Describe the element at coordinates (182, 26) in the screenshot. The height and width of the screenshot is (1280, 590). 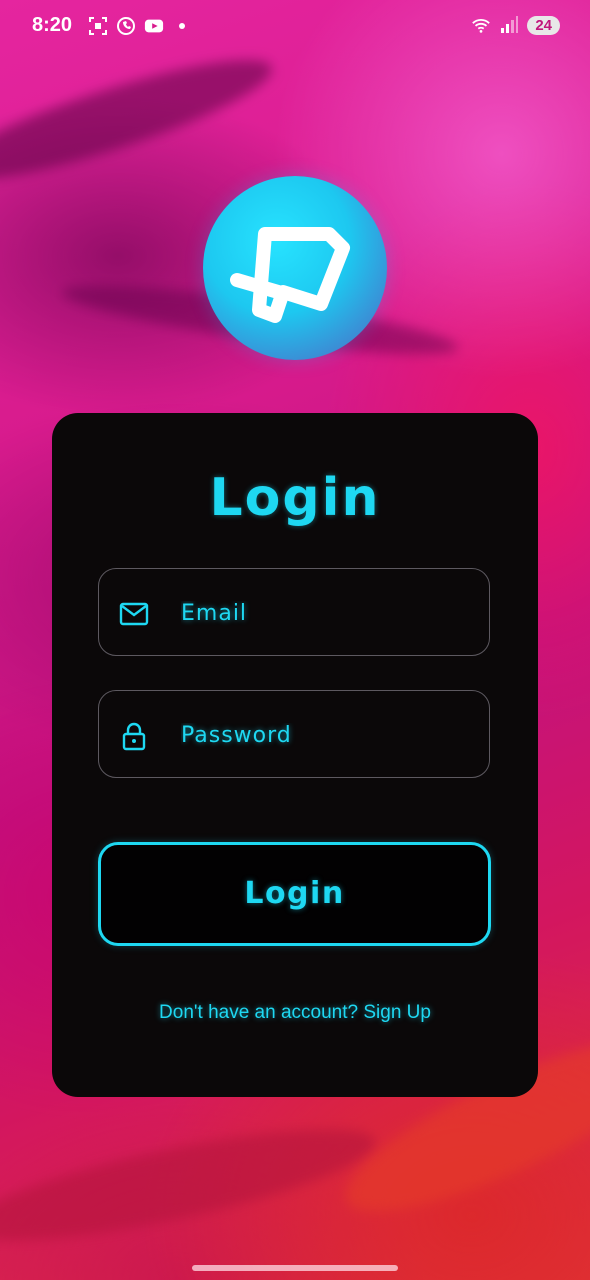
I see `notification-dot-icon` at that location.